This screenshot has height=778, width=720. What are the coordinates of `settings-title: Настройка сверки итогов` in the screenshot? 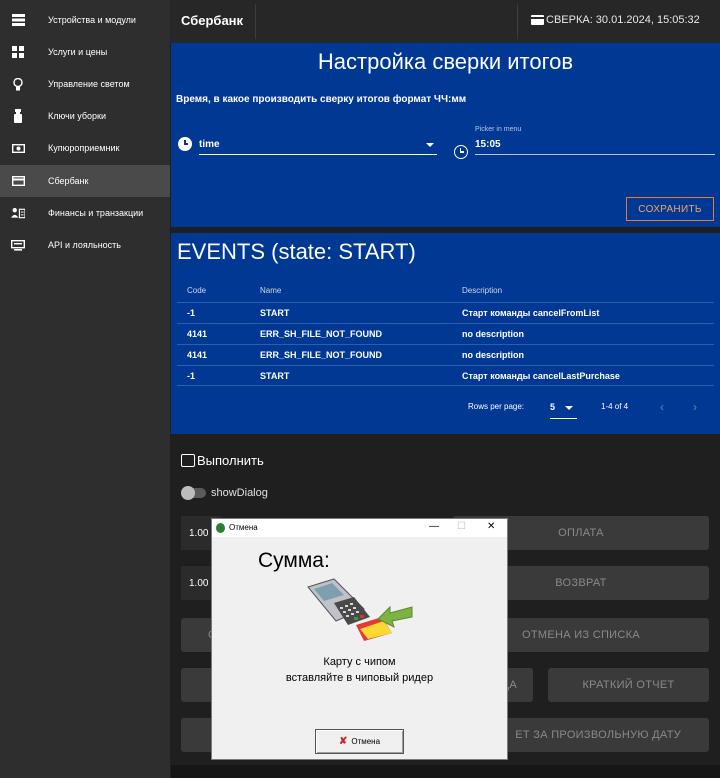 It's located at (445, 61).